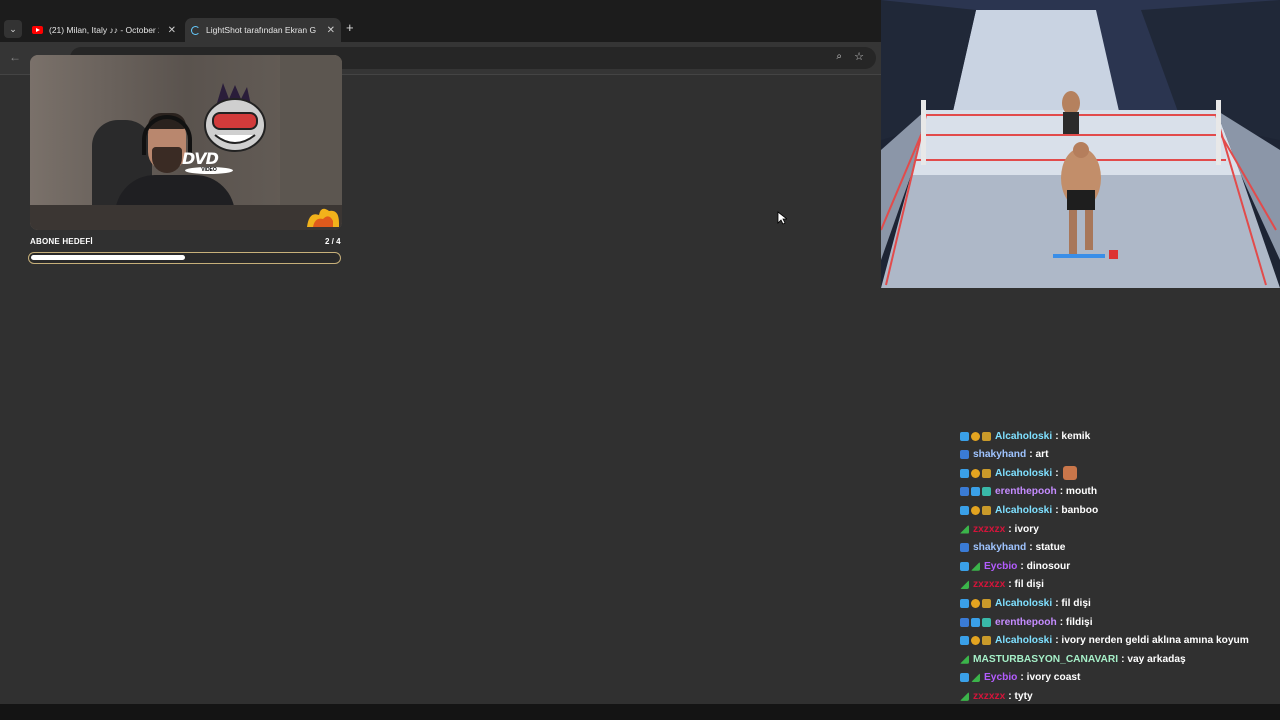  What do you see at coordinates (200, 158) in the screenshot?
I see `dvd-logo-text: DVD` at bounding box center [200, 158].